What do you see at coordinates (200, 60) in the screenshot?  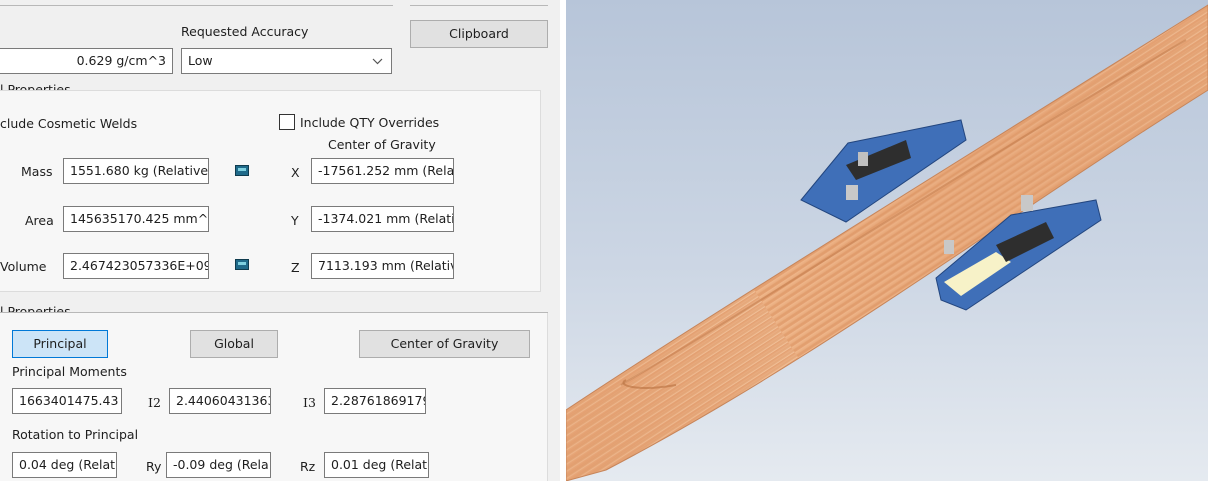 I see `accuracy-selected-value: Low` at bounding box center [200, 60].